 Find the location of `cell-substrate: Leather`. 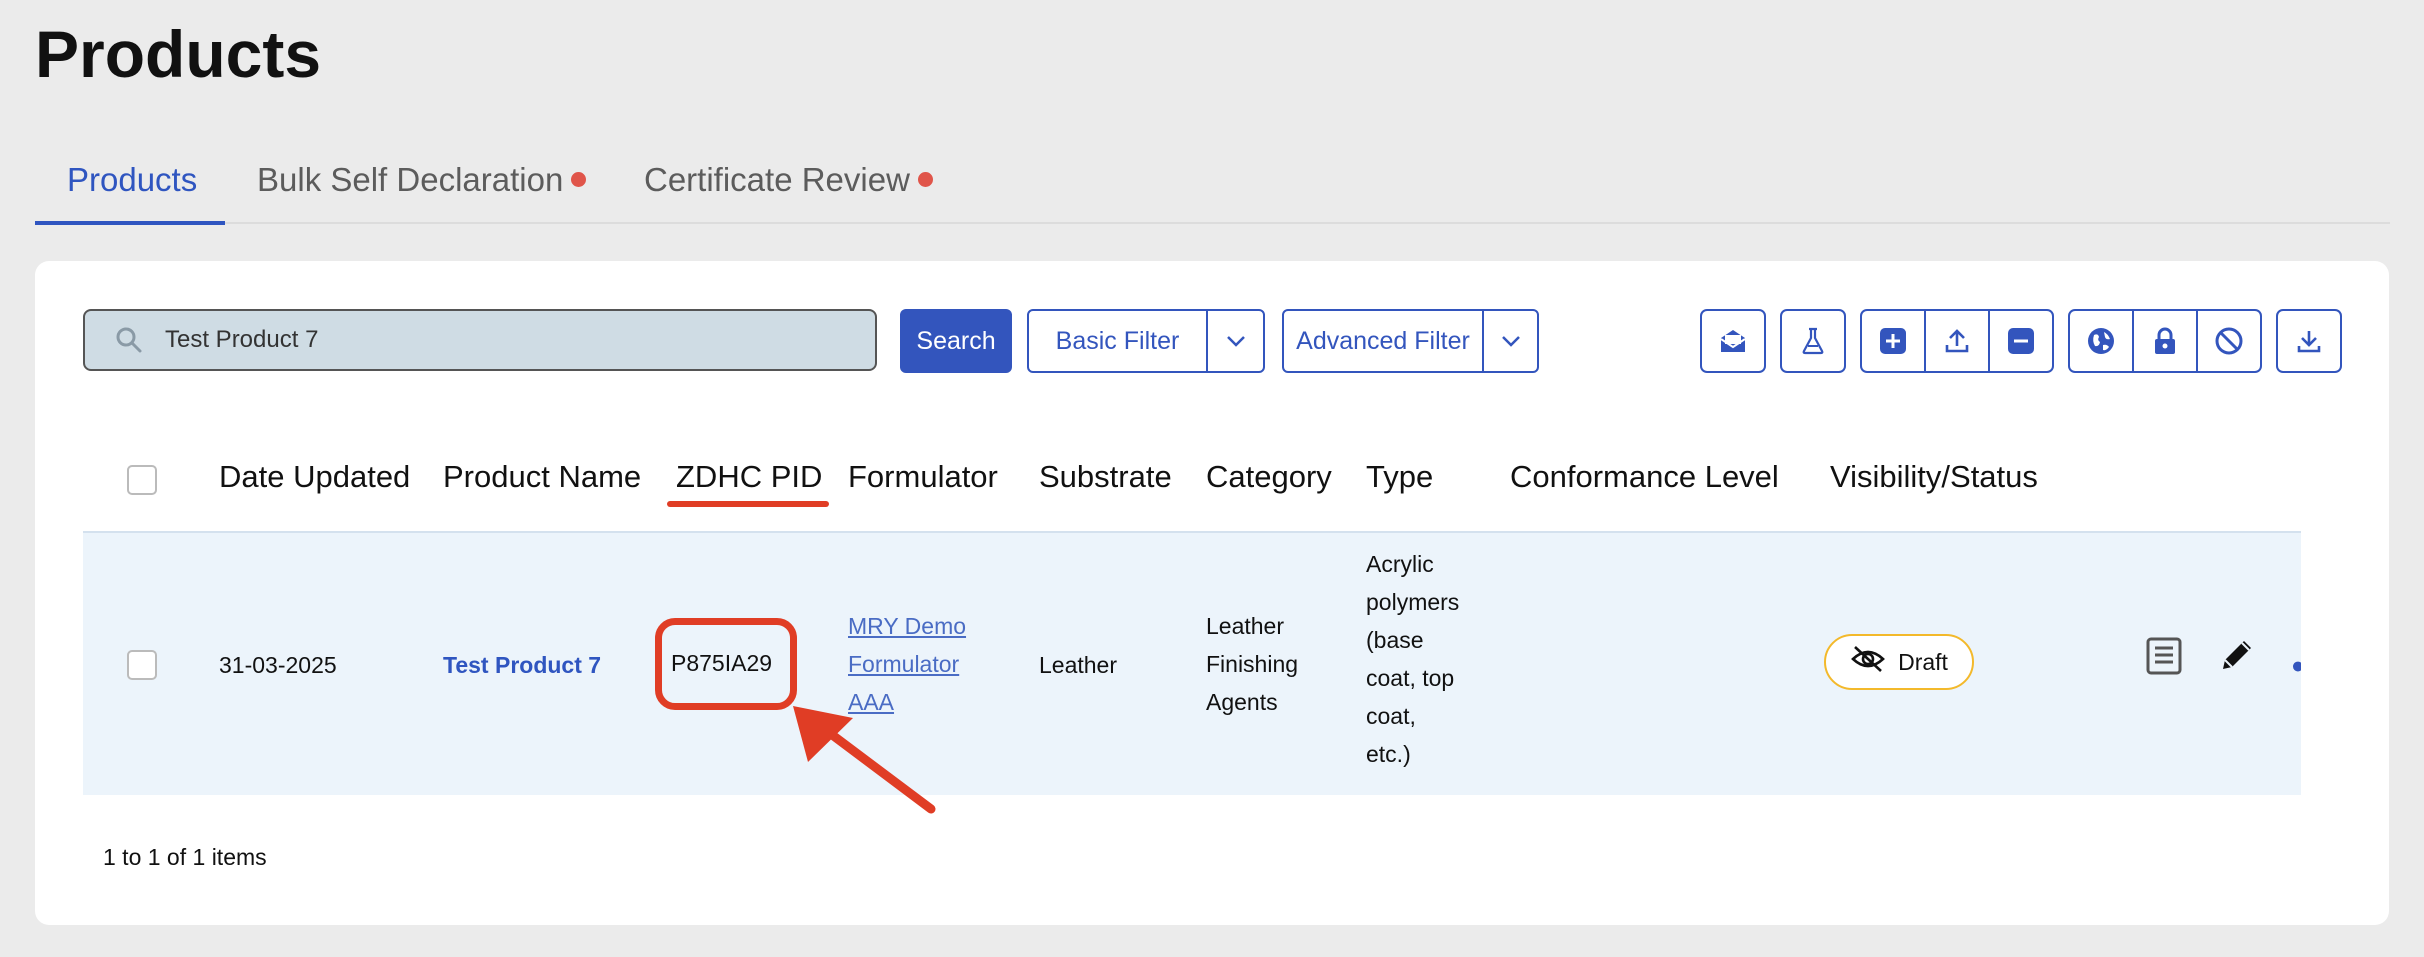

cell-substrate: Leather is located at coordinates (1078, 665).